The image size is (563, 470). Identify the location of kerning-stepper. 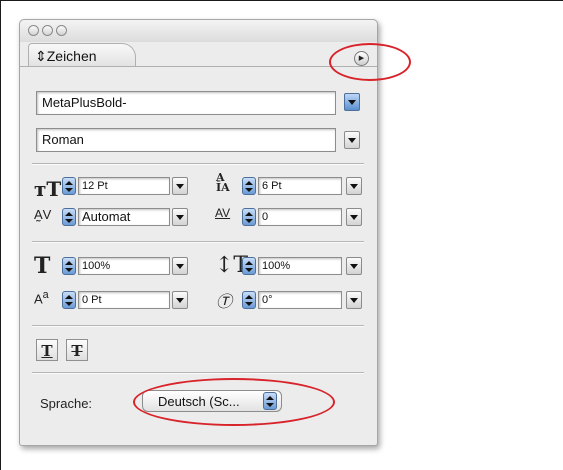
(69, 217).